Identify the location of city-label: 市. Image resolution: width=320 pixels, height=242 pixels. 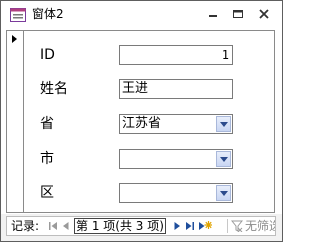
(47, 159).